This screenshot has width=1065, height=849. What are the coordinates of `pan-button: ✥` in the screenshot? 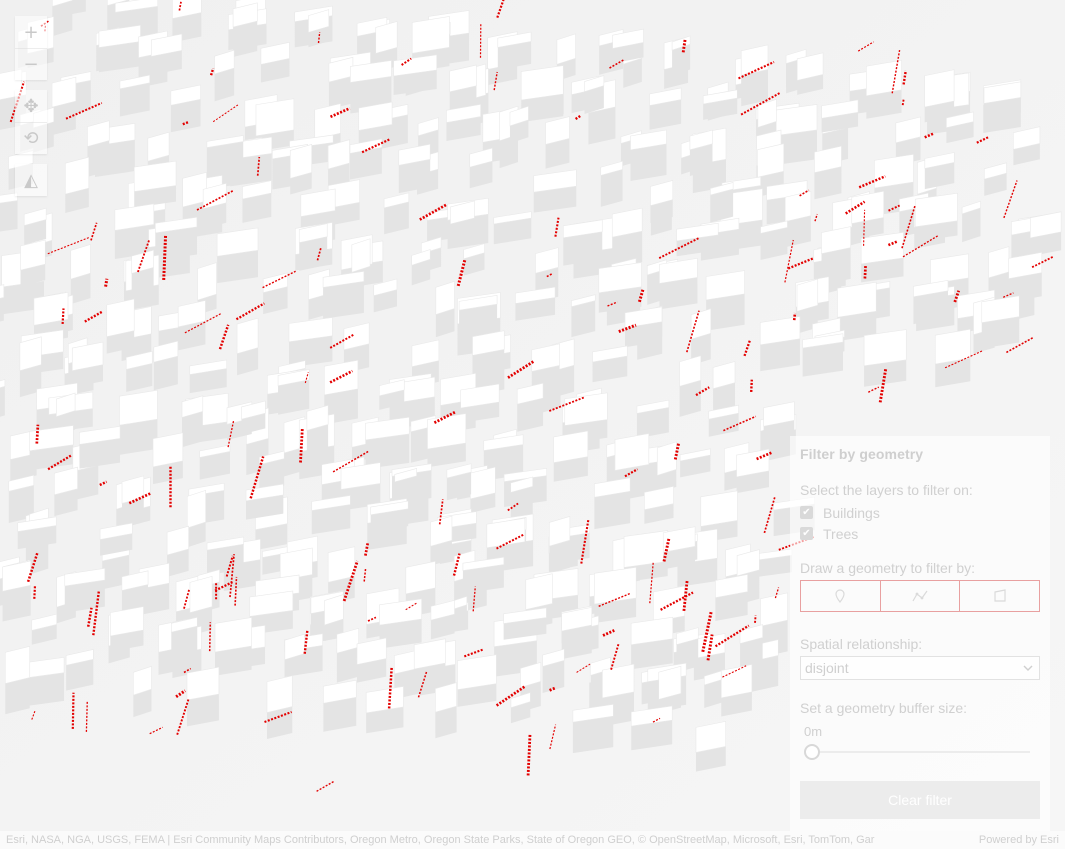 It's located at (31, 106).